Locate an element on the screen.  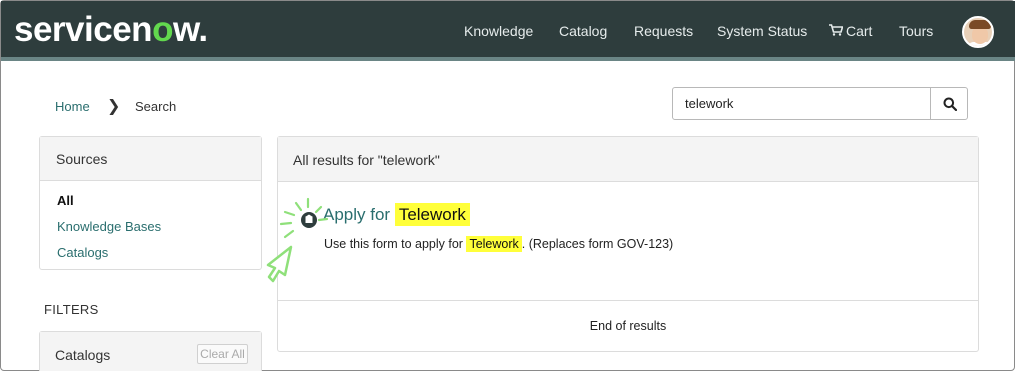
results-header: All results for "telework" is located at coordinates (628, 159).